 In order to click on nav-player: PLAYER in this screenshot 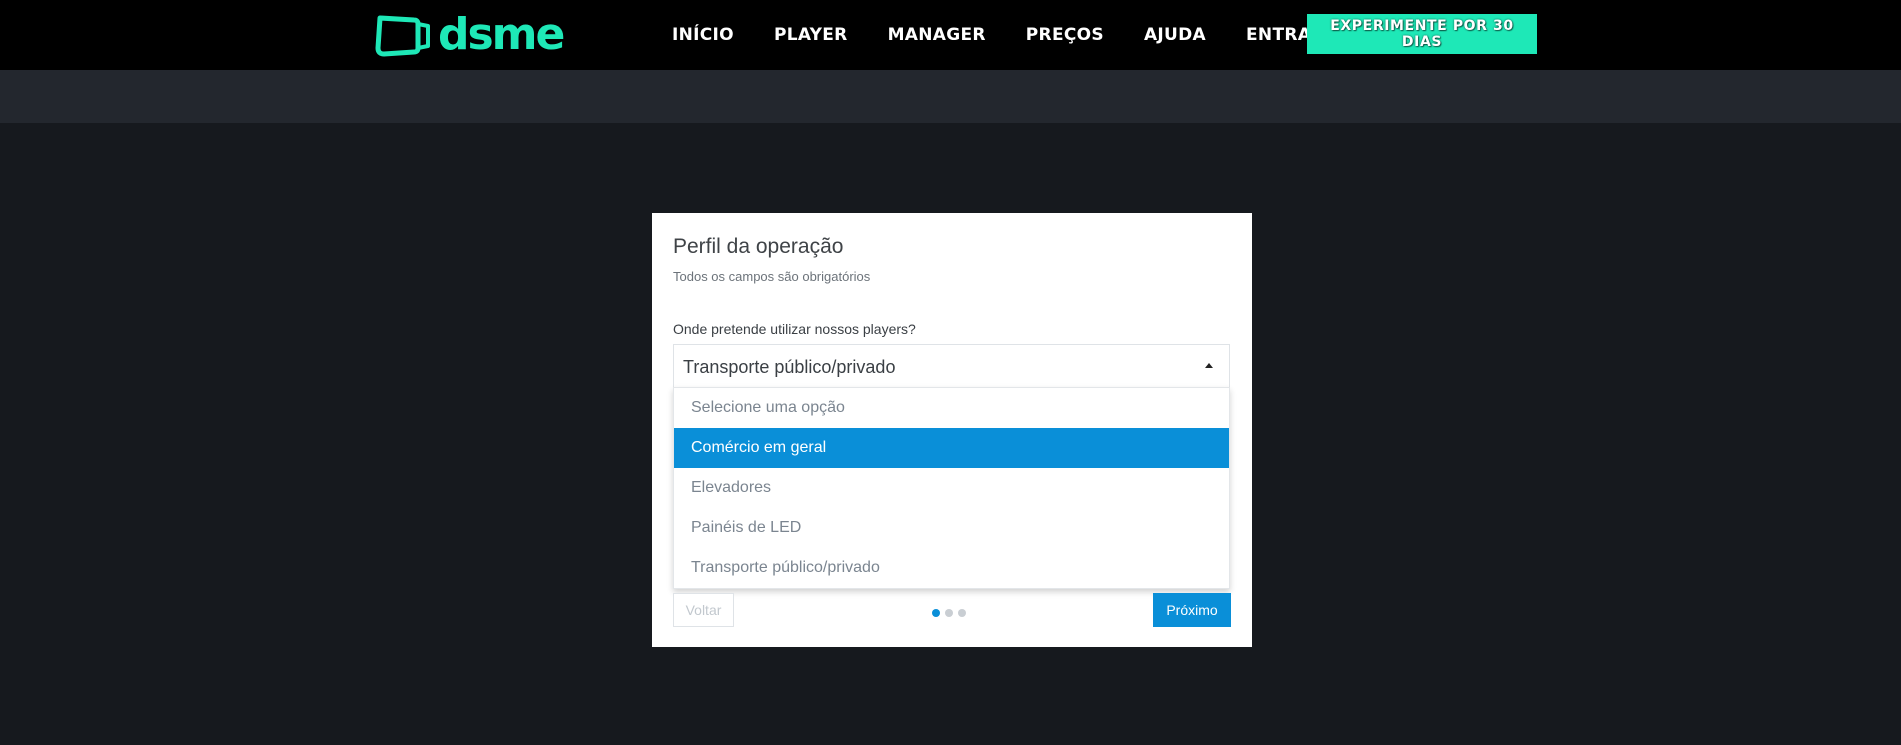, I will do `click(811, 35)`.